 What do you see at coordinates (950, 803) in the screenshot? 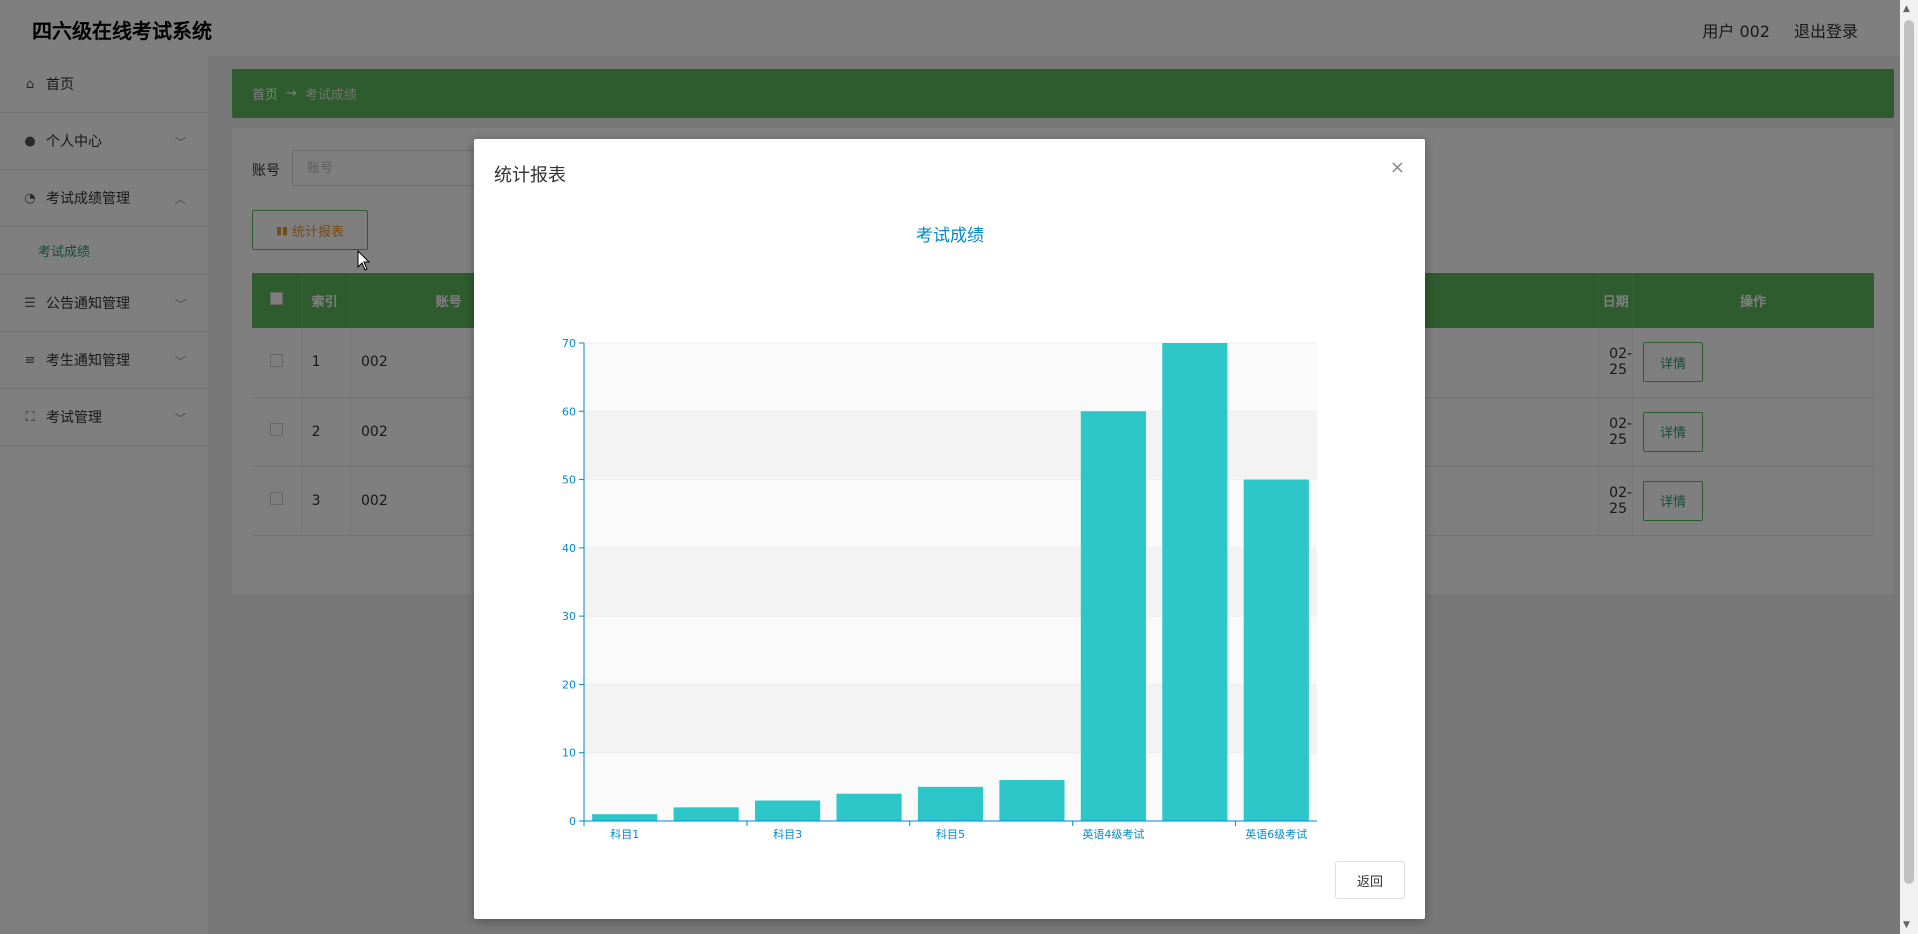
I see `bar-科目5` at bounding box center [950, 803].